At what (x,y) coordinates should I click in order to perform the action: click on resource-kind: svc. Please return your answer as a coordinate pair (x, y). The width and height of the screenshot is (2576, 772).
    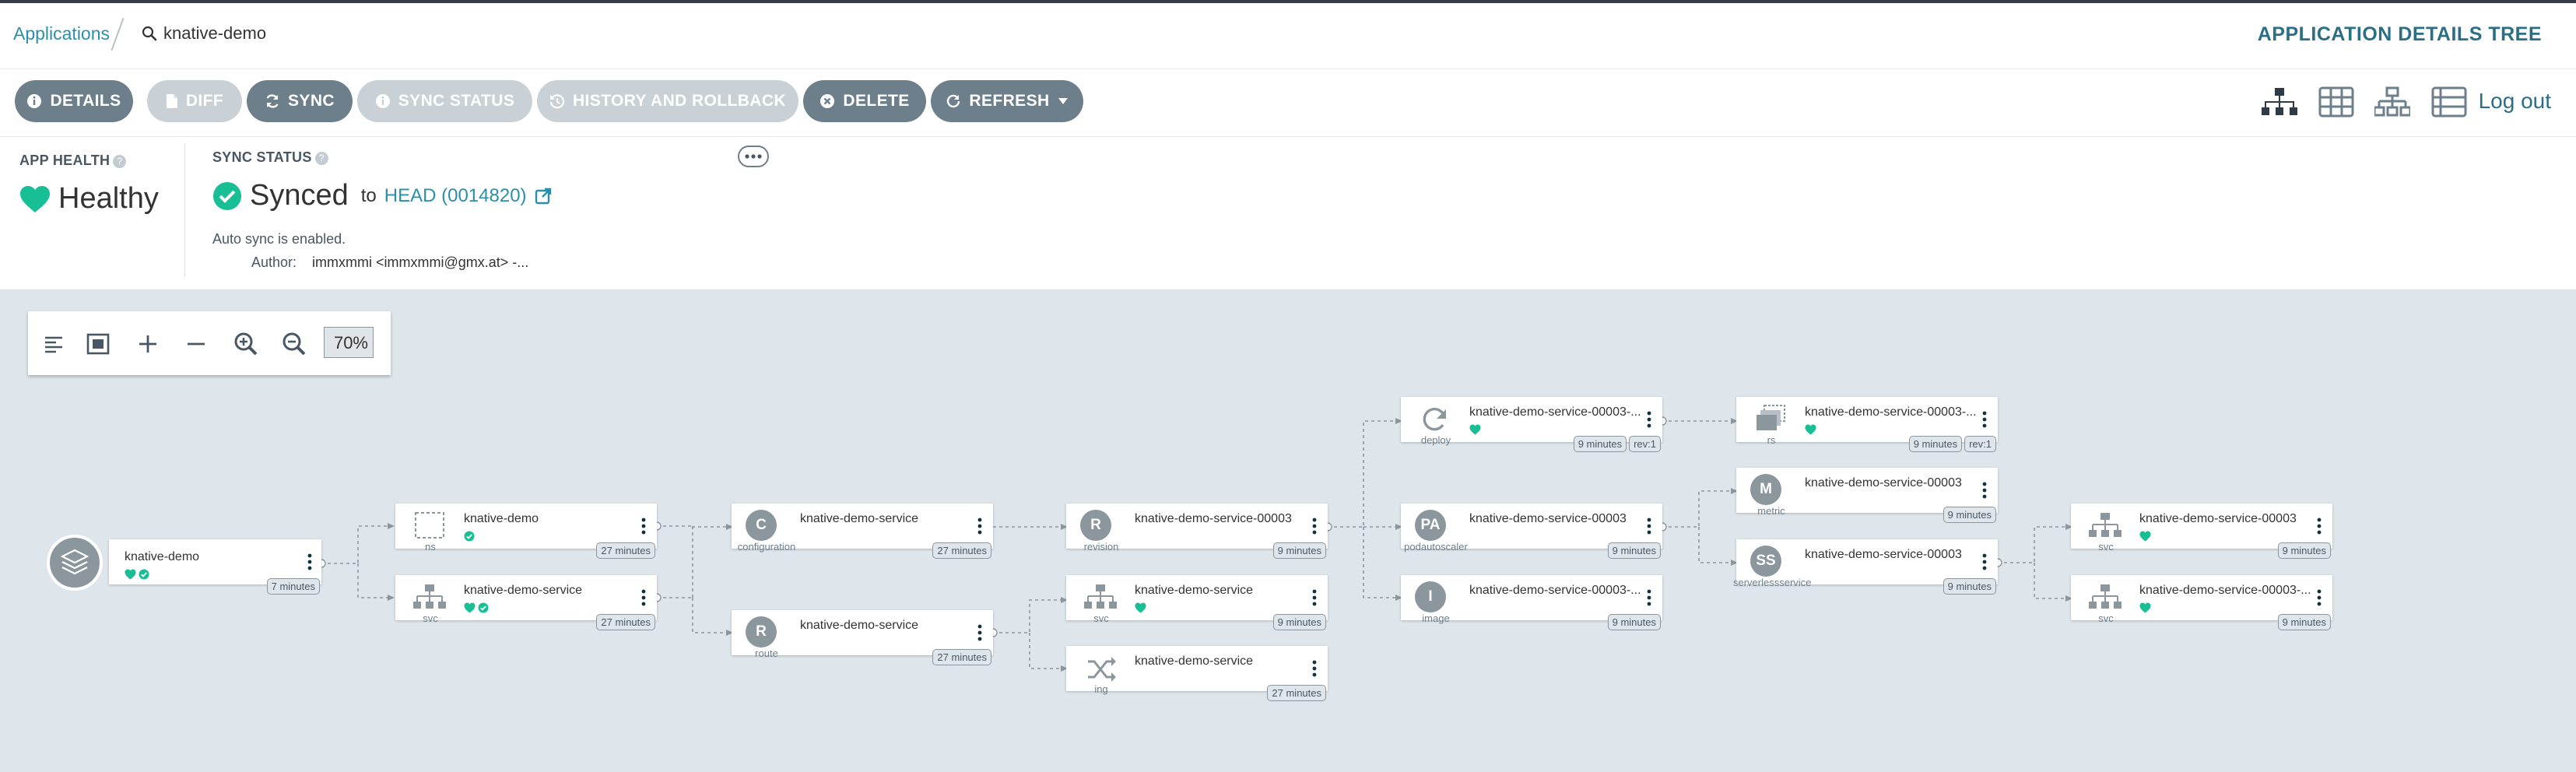
    Looking at the image, I should click on (1101, 618).